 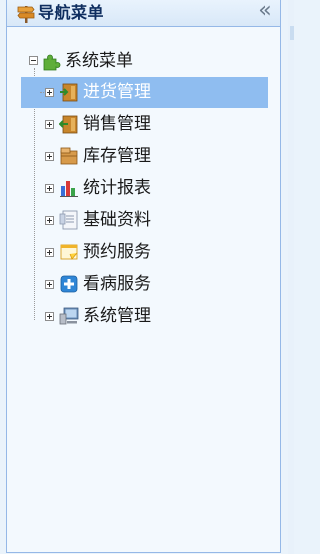 What do you see at coordinates (71, 12) in the screenshot?
I see `panel-title: 导航菜单` at bounding box center [71, 12].